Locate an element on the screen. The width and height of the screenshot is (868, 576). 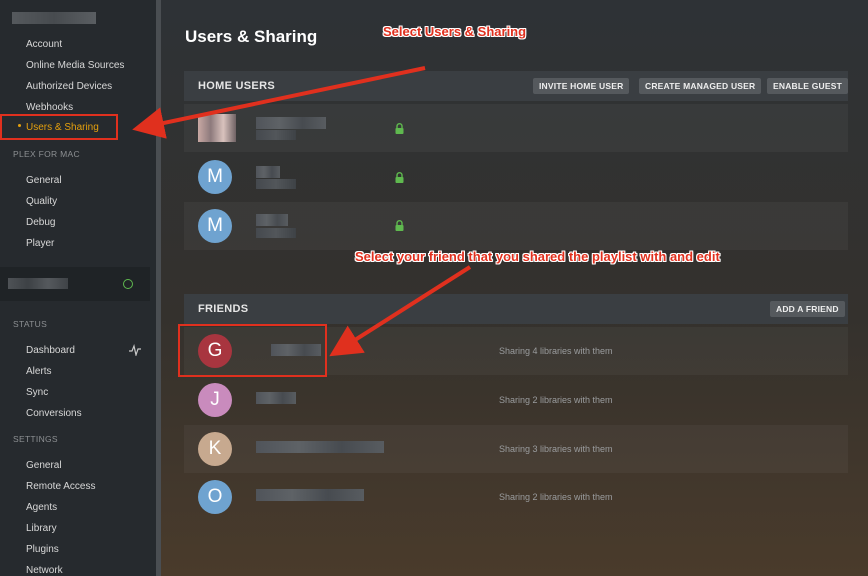
avatar: G is located at coordinates (215, 351).